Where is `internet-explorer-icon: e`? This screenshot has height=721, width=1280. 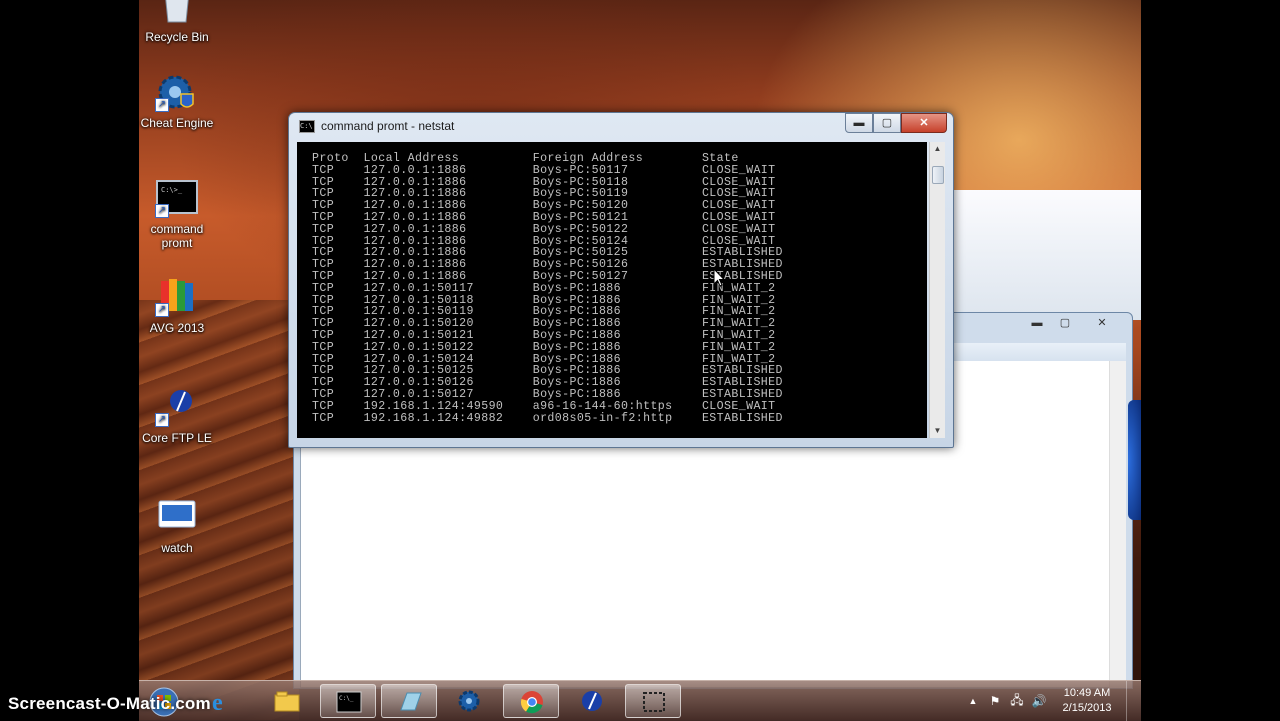 internet-explorer-icon: e is located at coordinates (217, 701).